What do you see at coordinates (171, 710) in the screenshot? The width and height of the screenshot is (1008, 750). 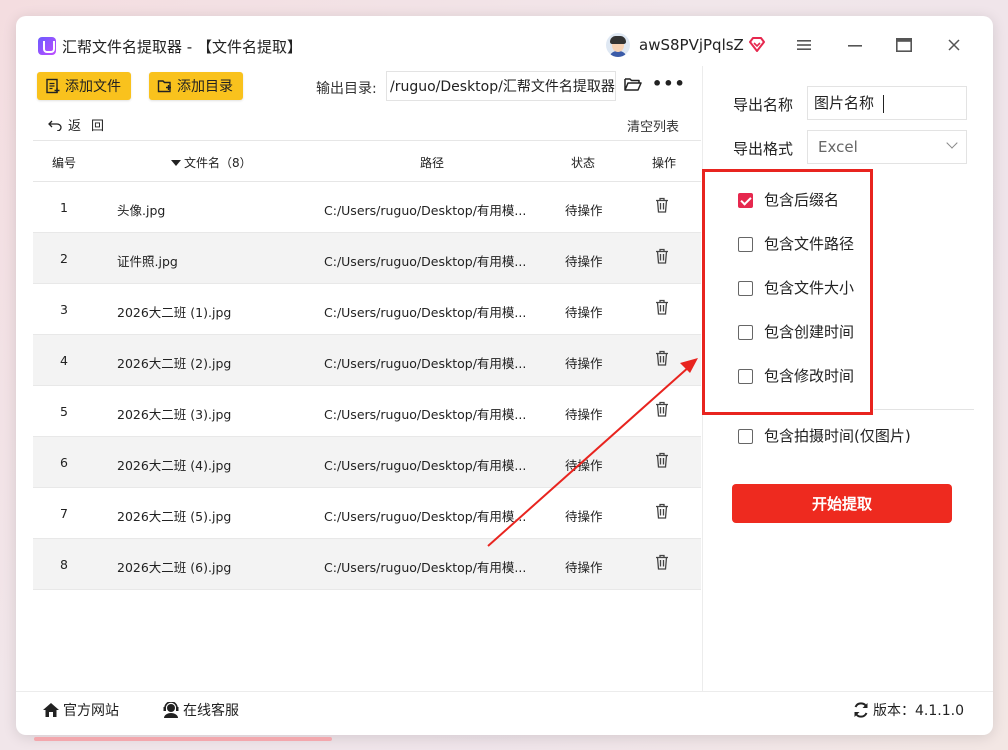 I see `support-agent-icon` at bounding box center [171, 710].